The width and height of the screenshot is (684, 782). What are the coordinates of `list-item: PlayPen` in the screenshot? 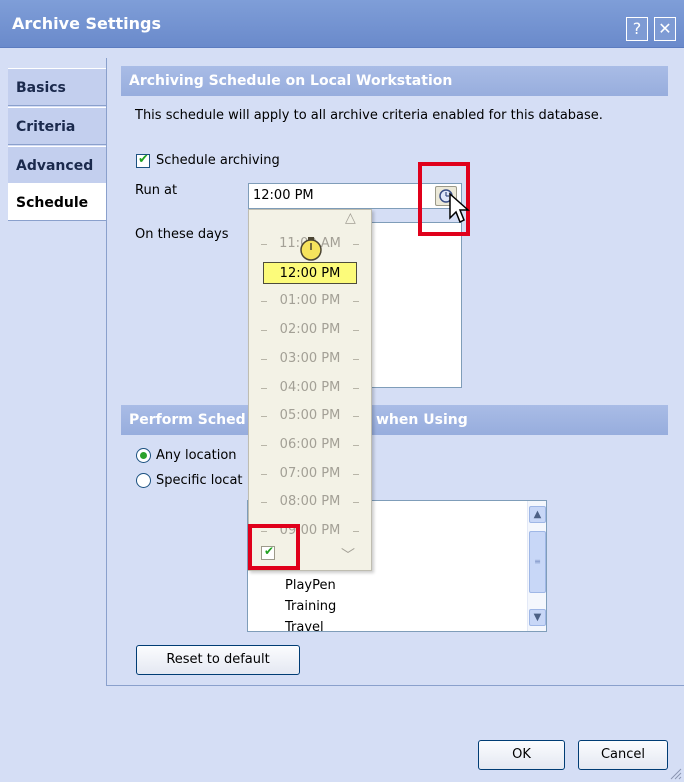 It's located at (310, 585).